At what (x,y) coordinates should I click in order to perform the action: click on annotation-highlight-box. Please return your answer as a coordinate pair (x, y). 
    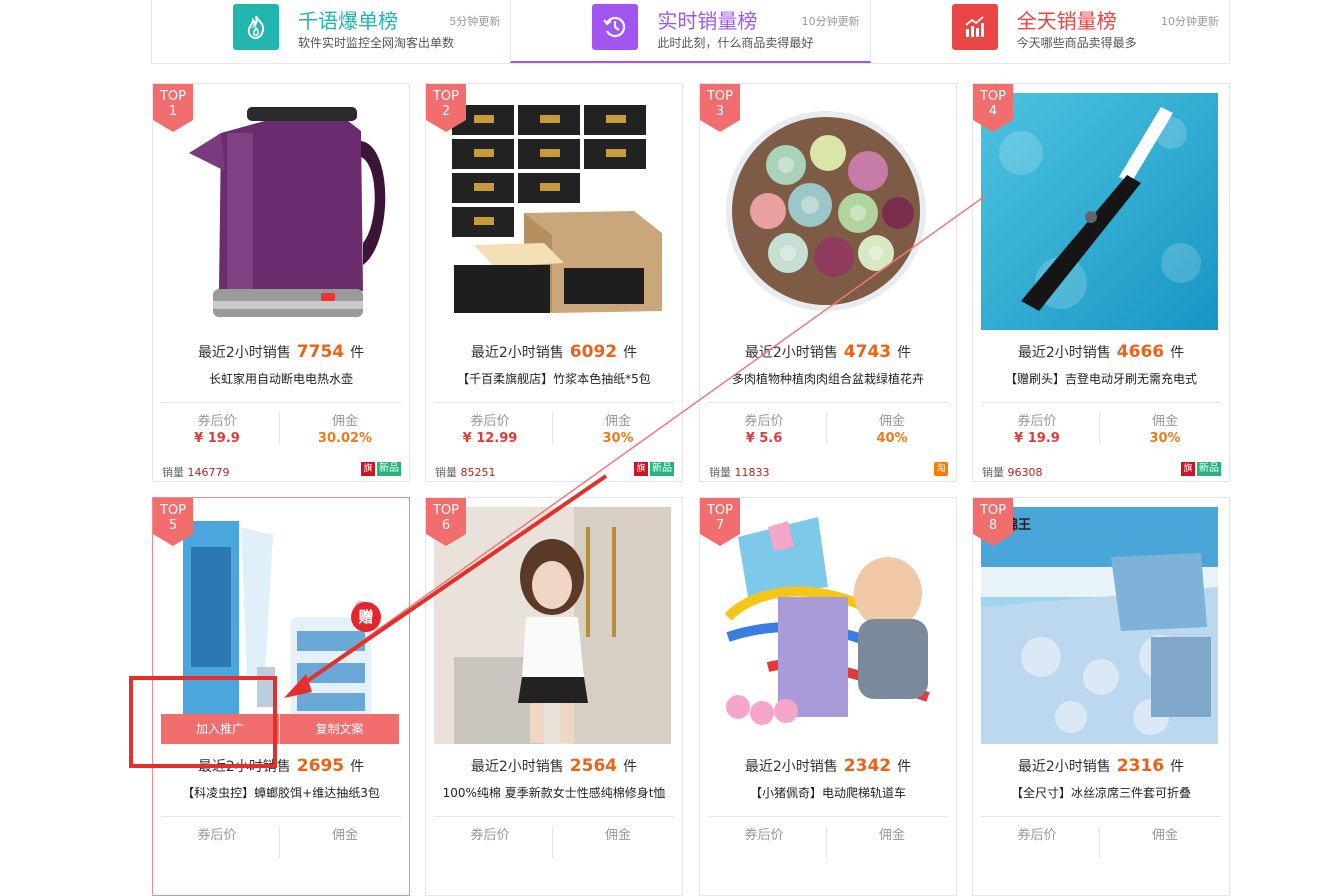
    Looking at the image, I should click on (203, 722).